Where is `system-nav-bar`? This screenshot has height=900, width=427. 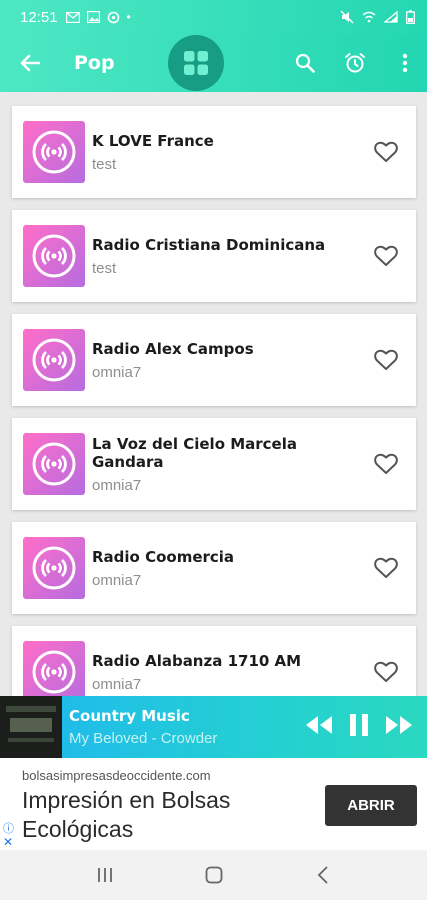
system-nav-bar is located at coordinates (213, 875).